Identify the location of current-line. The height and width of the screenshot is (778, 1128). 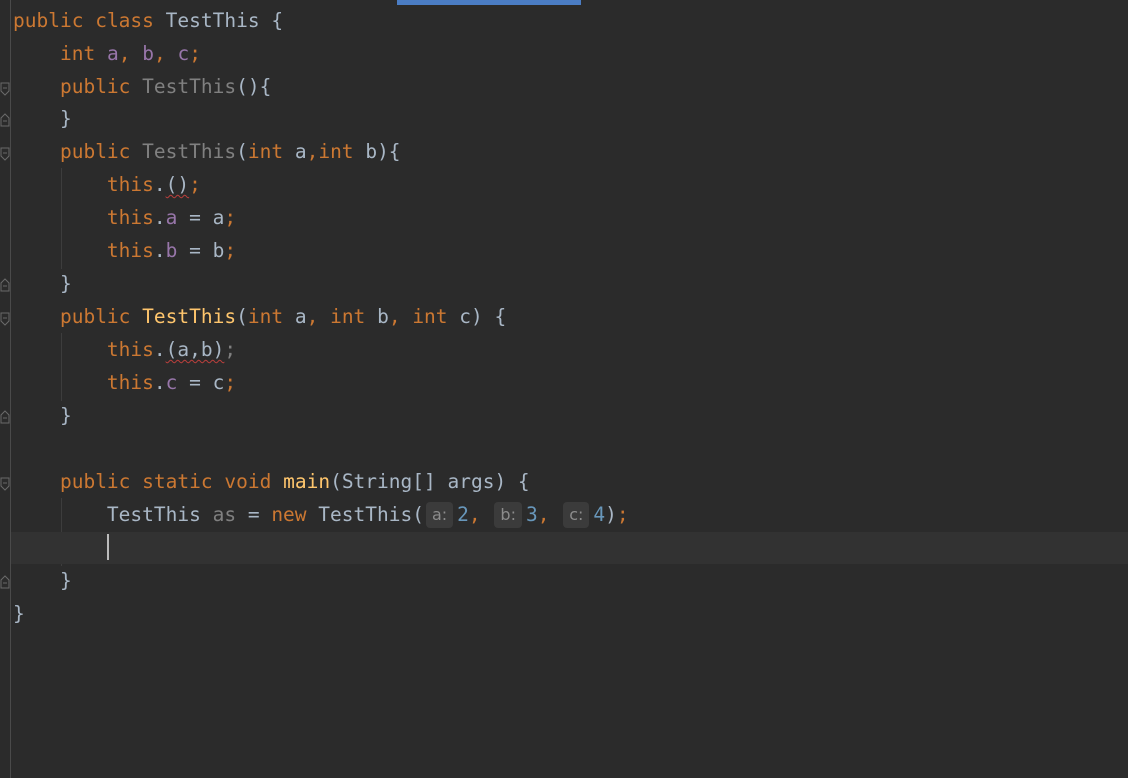
(569, 548).